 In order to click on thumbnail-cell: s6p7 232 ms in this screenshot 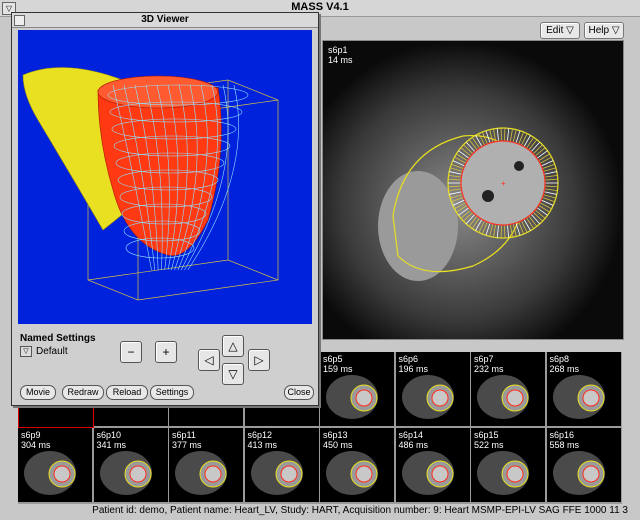, I will do `click(508, 389)`.